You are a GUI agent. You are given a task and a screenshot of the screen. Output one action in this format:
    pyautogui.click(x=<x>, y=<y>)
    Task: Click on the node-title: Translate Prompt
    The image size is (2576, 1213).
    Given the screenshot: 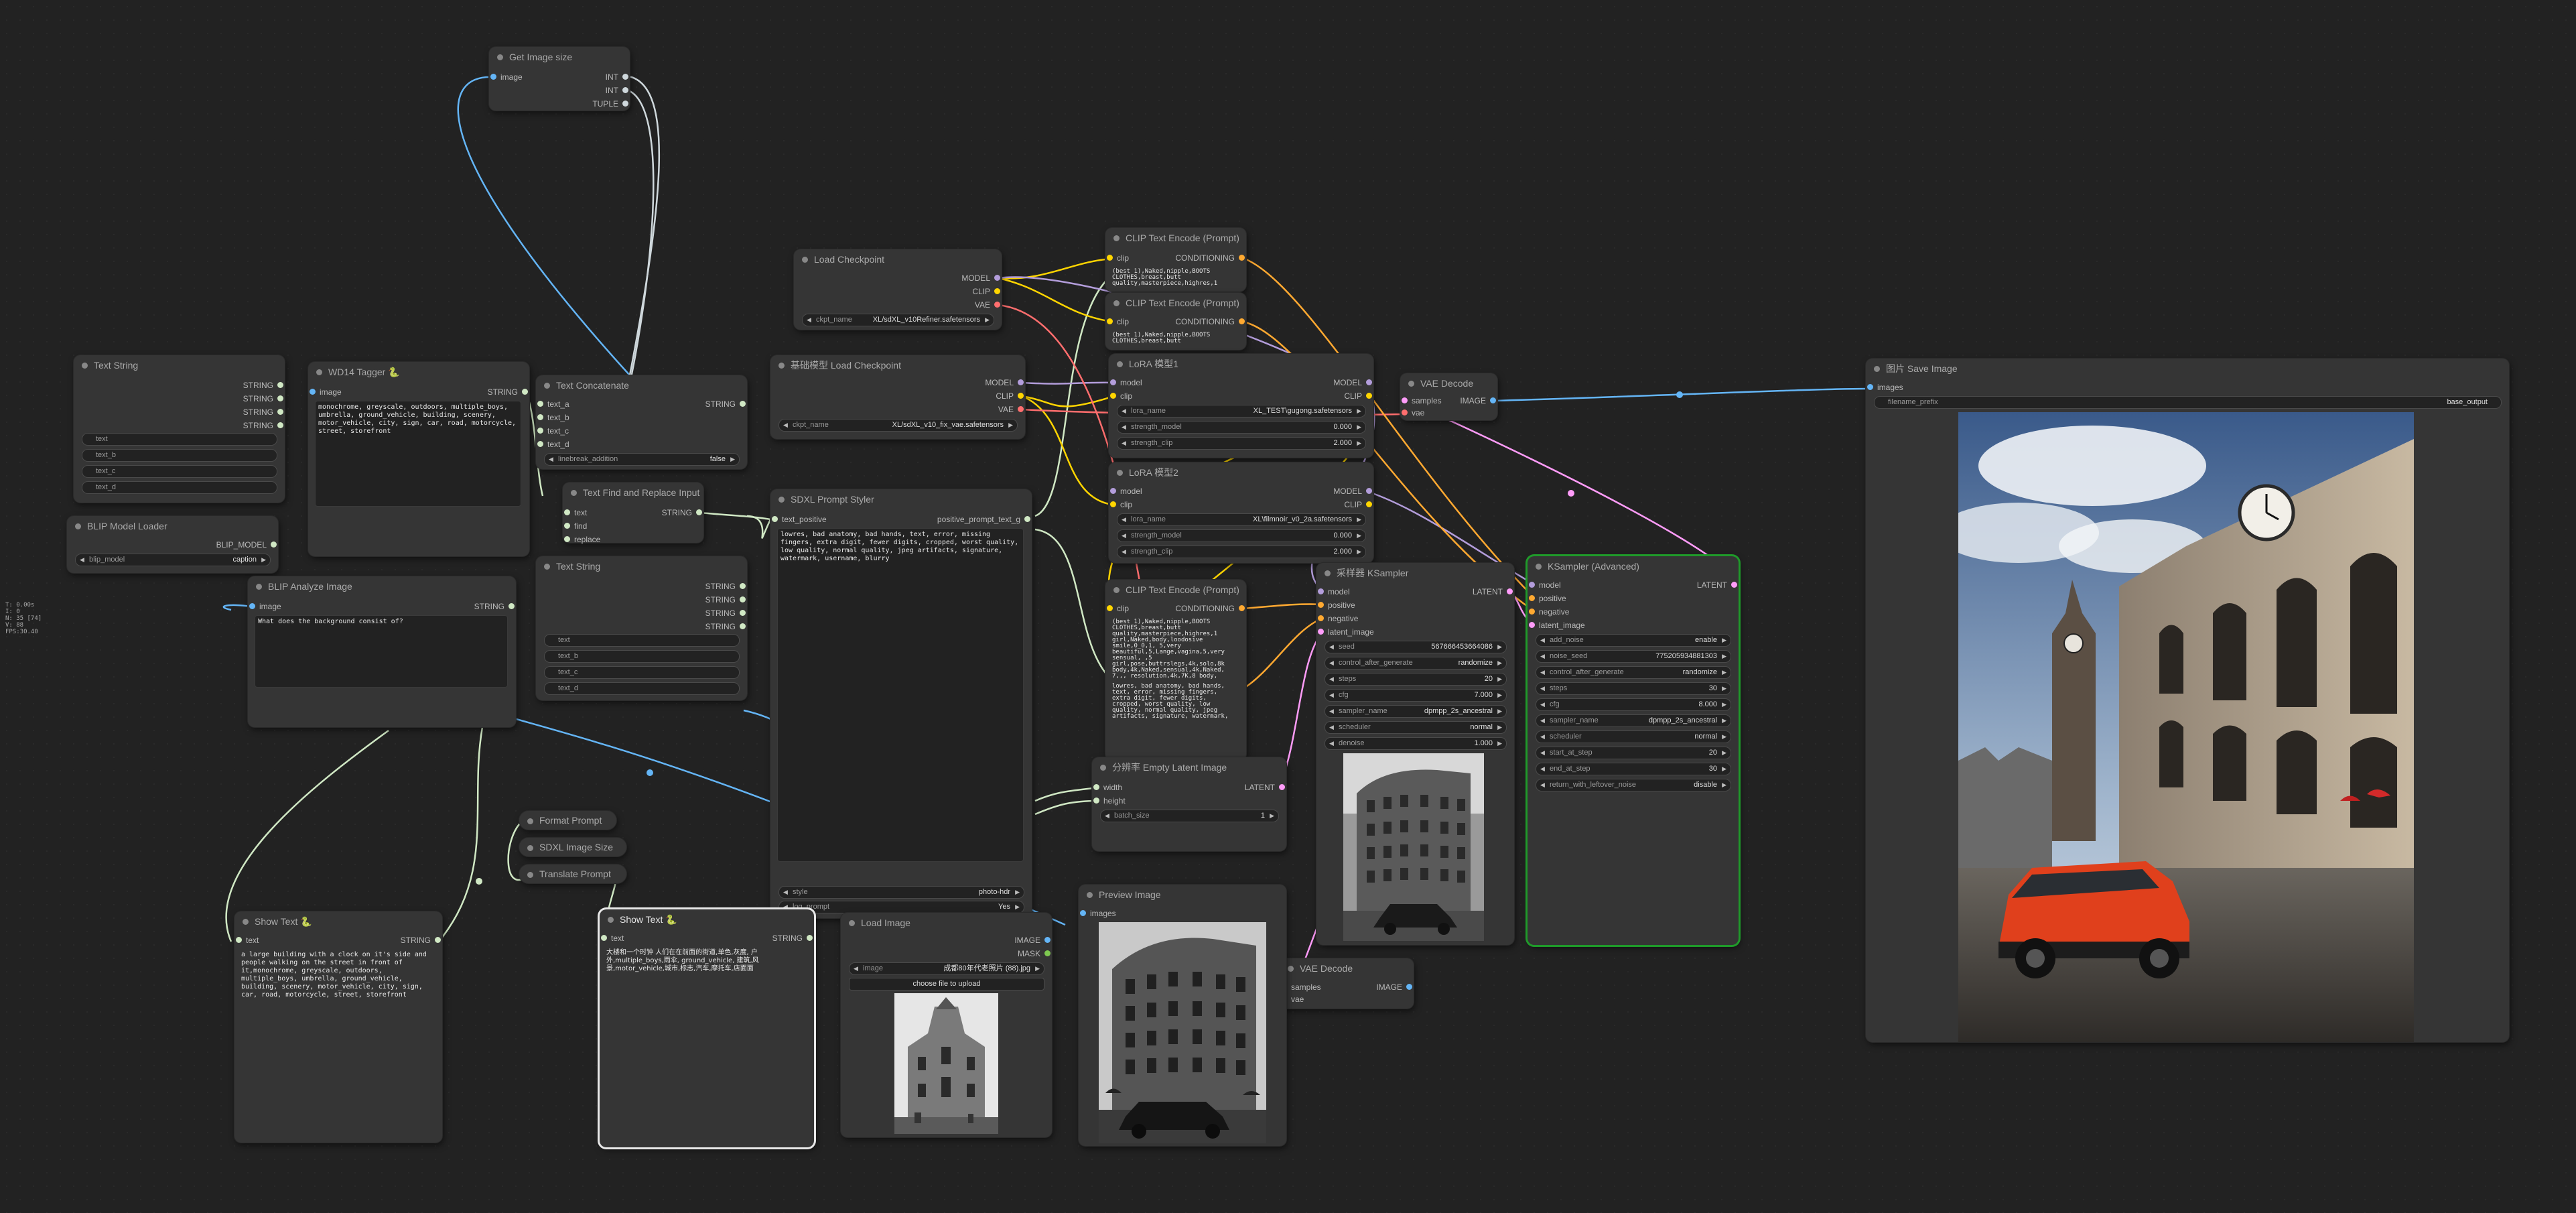 What is the action you would take?
    pyautogui.click(x=572, y=874)
    